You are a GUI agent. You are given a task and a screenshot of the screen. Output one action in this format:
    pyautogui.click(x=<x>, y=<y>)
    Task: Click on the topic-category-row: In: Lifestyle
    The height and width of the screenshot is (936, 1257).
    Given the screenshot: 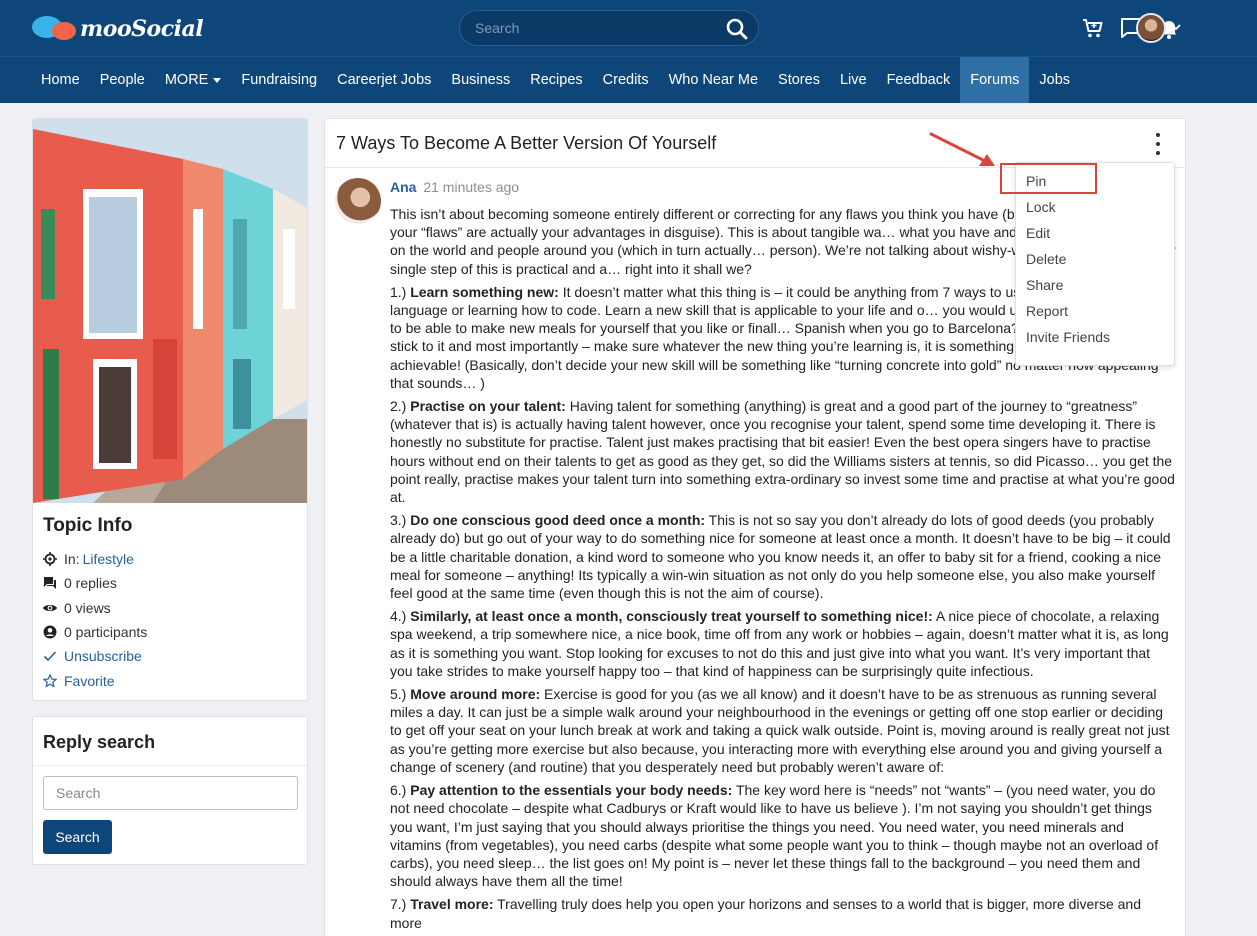 What is the action you would take?
    pyautogui.click(x=95, y=559)
    